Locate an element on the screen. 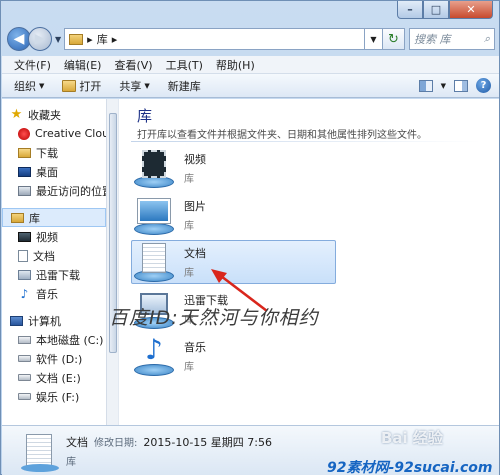 The height and width of the screenshot is (475, 500). page-title: 库 is located at coordinates (145, 116).